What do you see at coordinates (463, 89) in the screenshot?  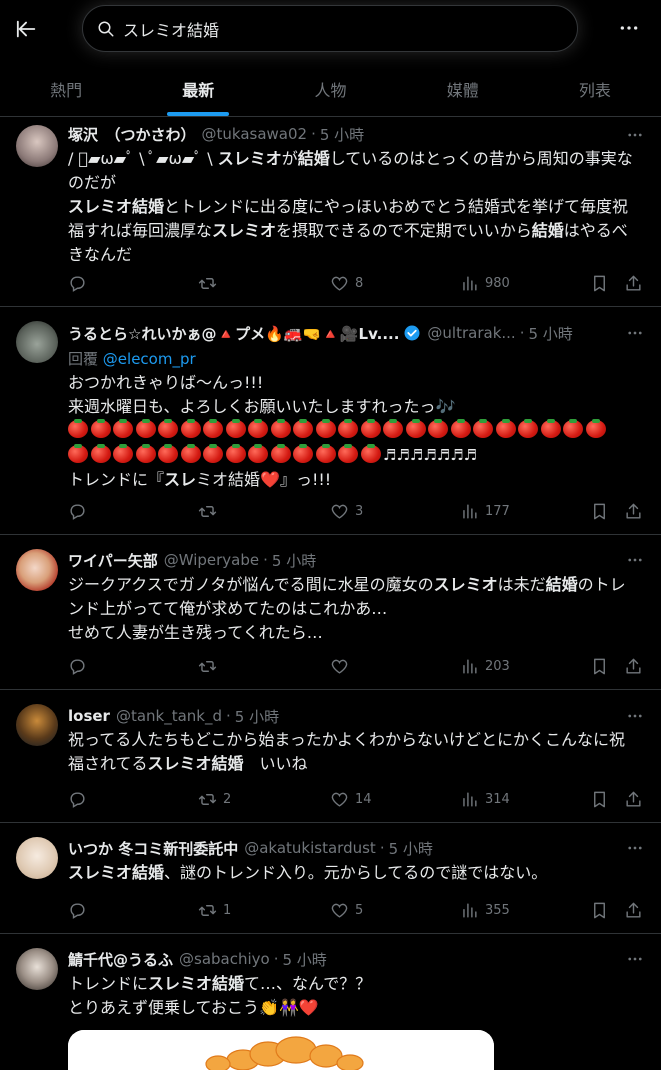 I see `tab-media: 媒體` at bounding box center [463, 89].